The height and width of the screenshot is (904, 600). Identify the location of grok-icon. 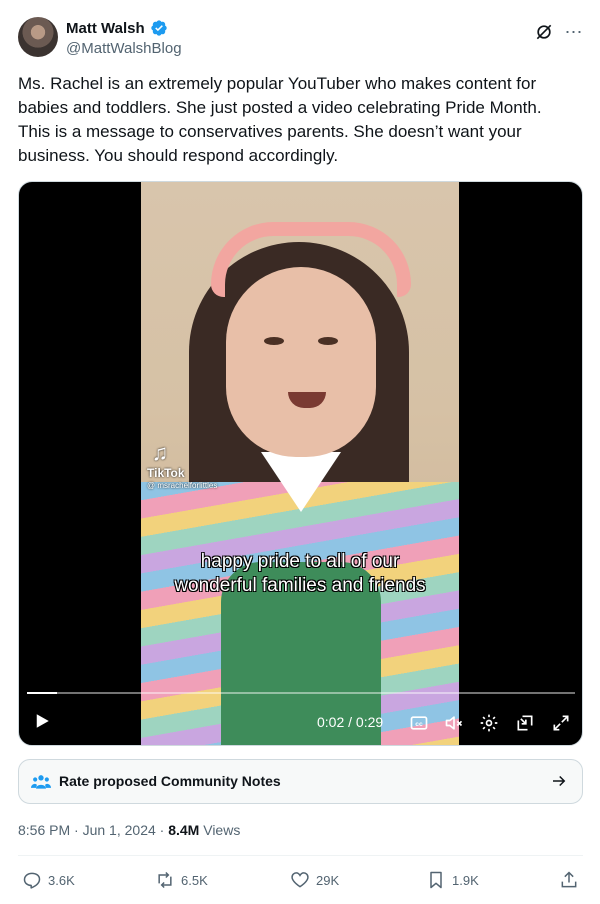
(544, 32).